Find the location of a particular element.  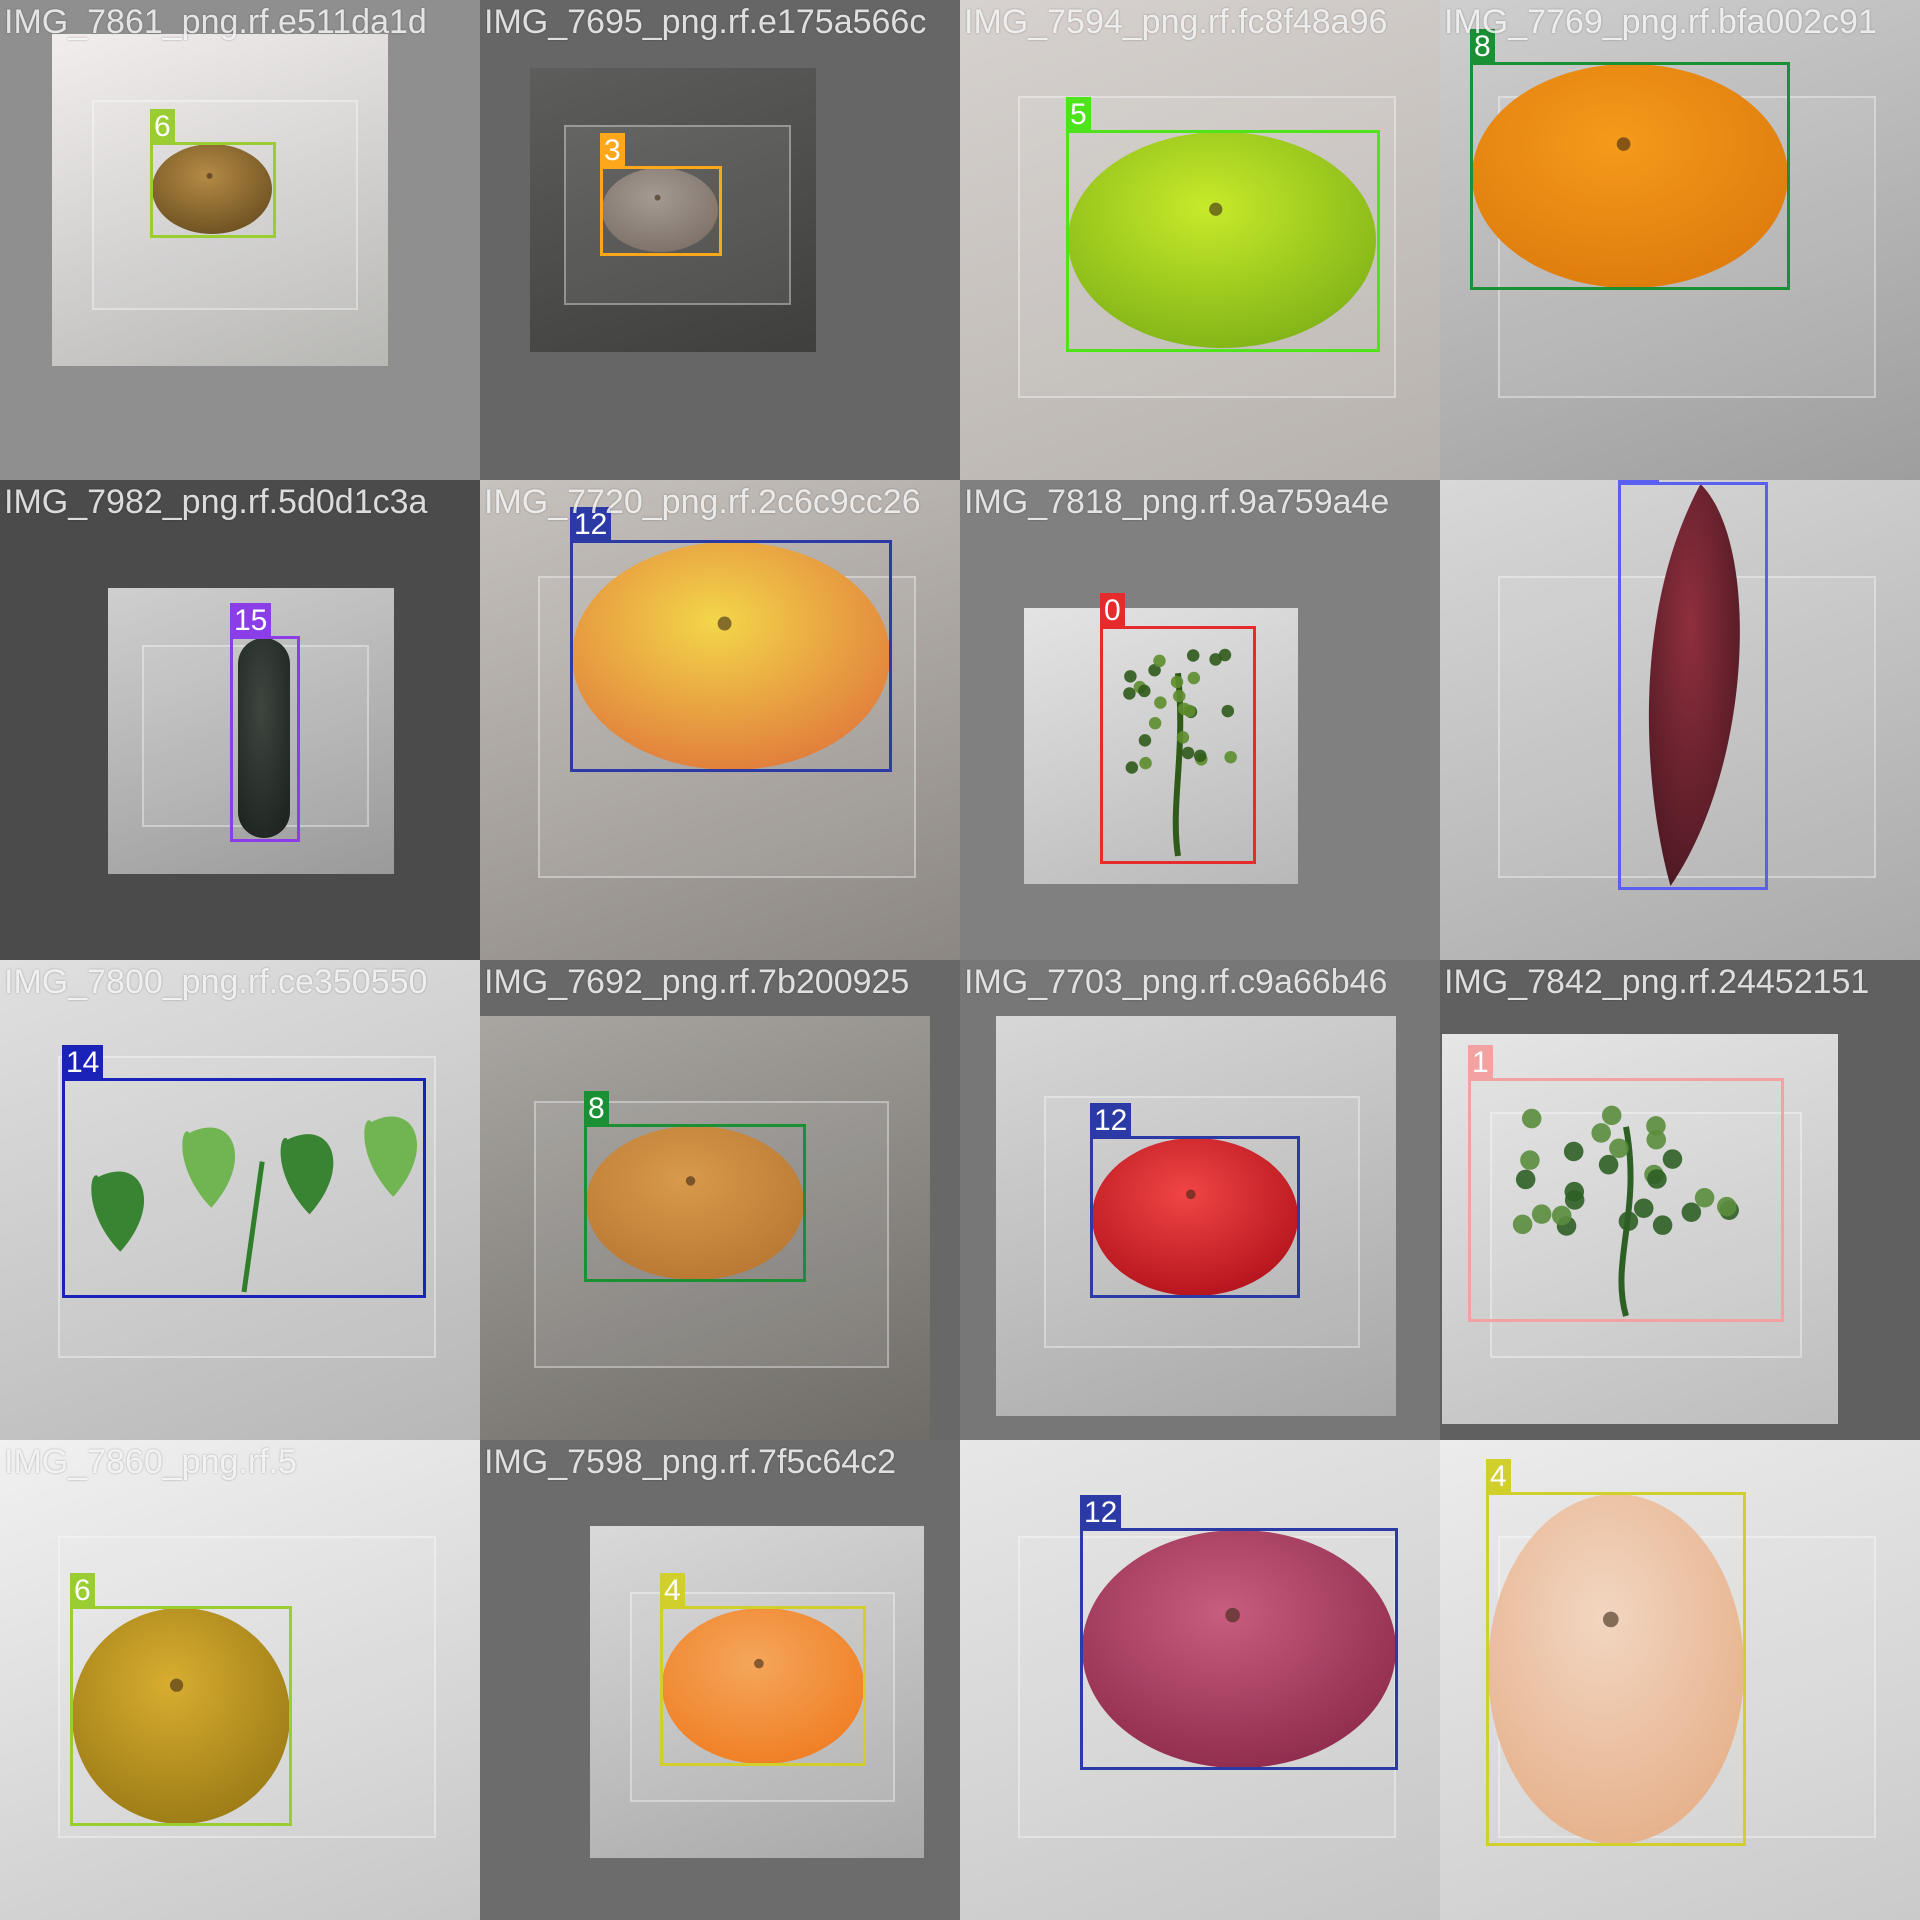

class-label: 1 is located at coordinates (1480, 1063).